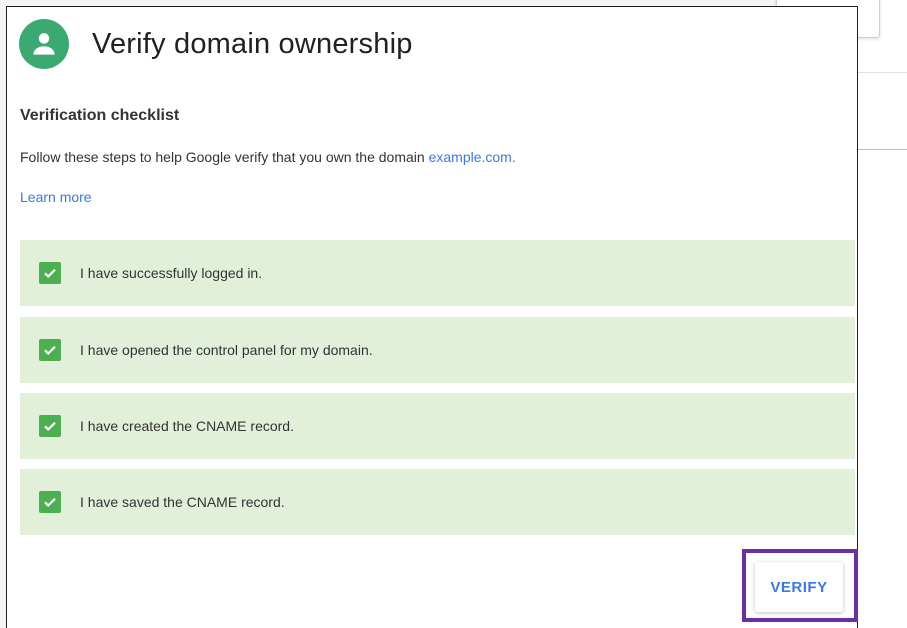  What do you see at coordinates (56, 197) in the screenshot?
I see `learn-more-link: Learn more` at bounding box center [56, 197].